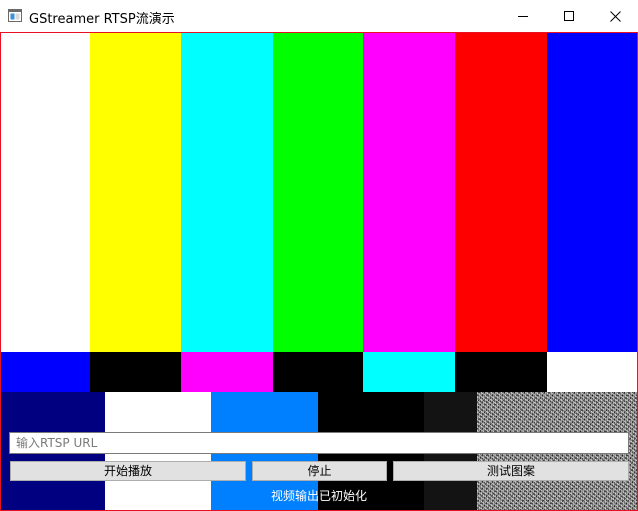 This screenshot has height=511, width=638. What do you see at coordinates (15, 15) in the screenshot?
I see `app-window-icon` at bounding box center [15, 15].